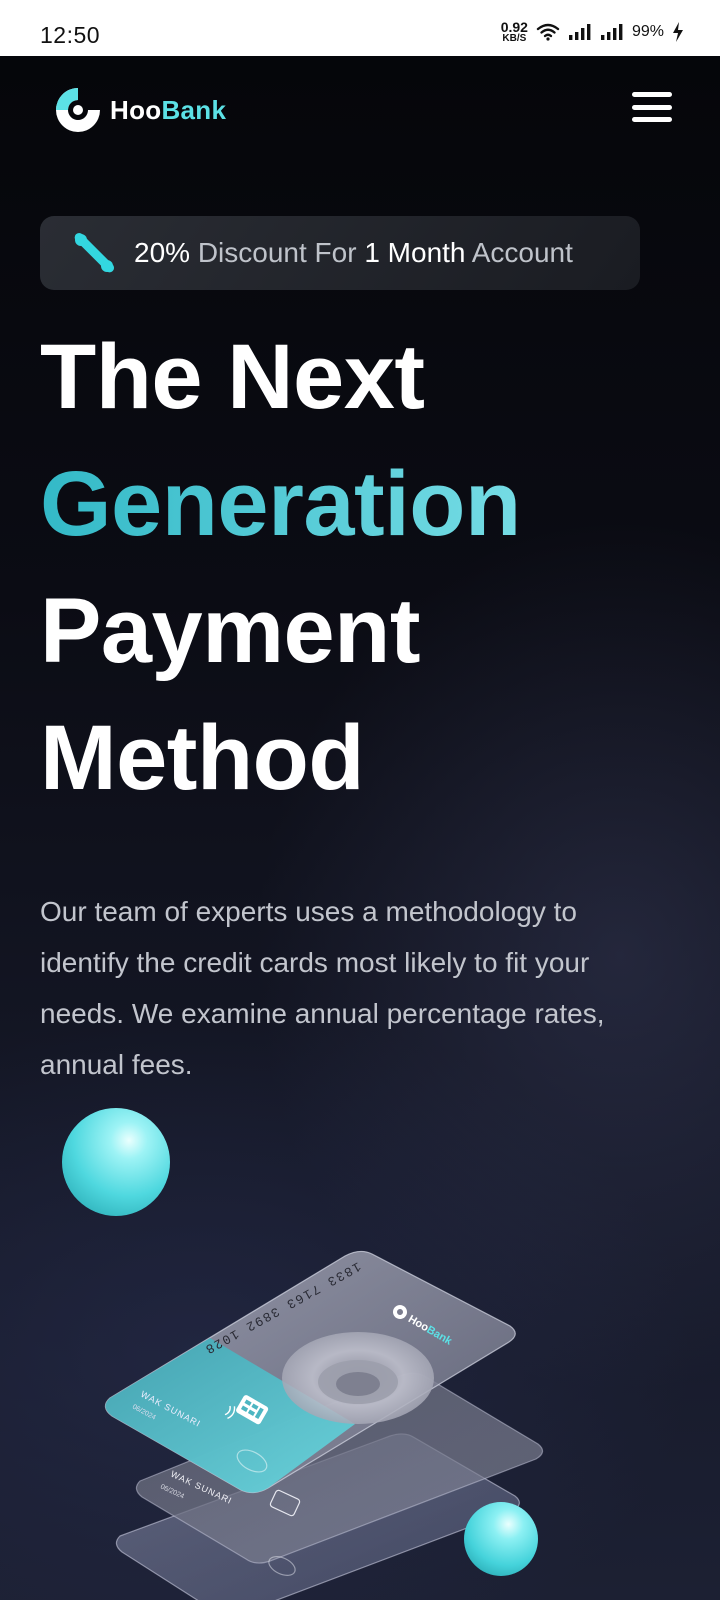 The width and height of the screenshot is (720, 1600). What do you see at coordinates (519, 252) in the screenshot?
I see `discount-text-2: Account` at bounding box center [519, 252].